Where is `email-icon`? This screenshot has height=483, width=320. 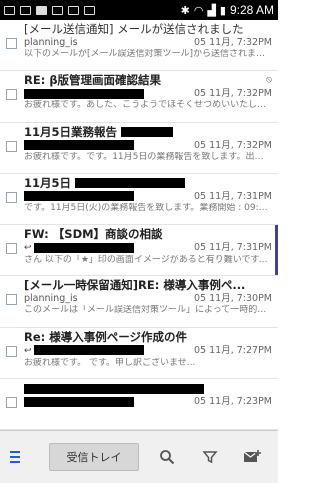 email-icon is located at coordinates (25, 10).